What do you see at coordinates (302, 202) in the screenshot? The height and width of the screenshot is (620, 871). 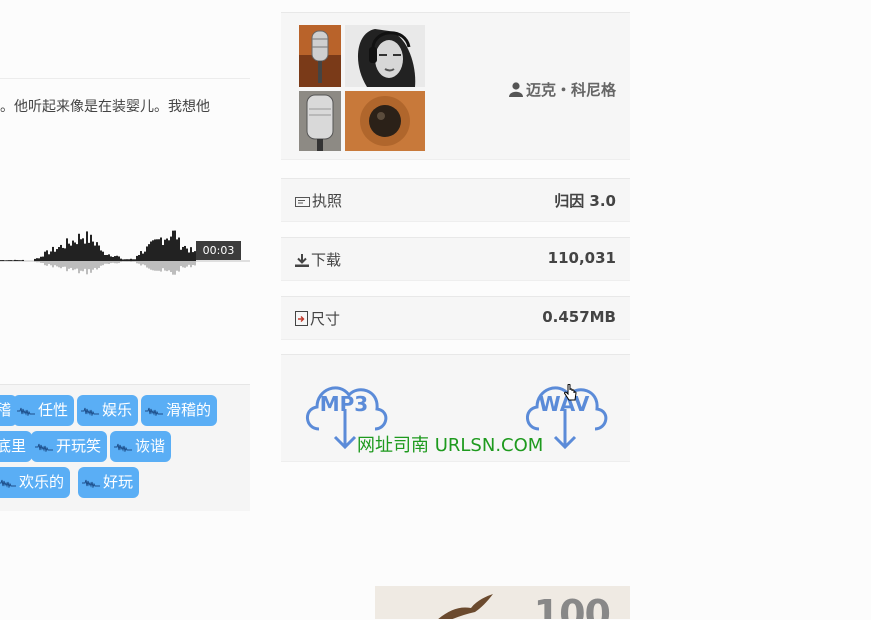 I see `license-icon` at bounding box center [302, 202].